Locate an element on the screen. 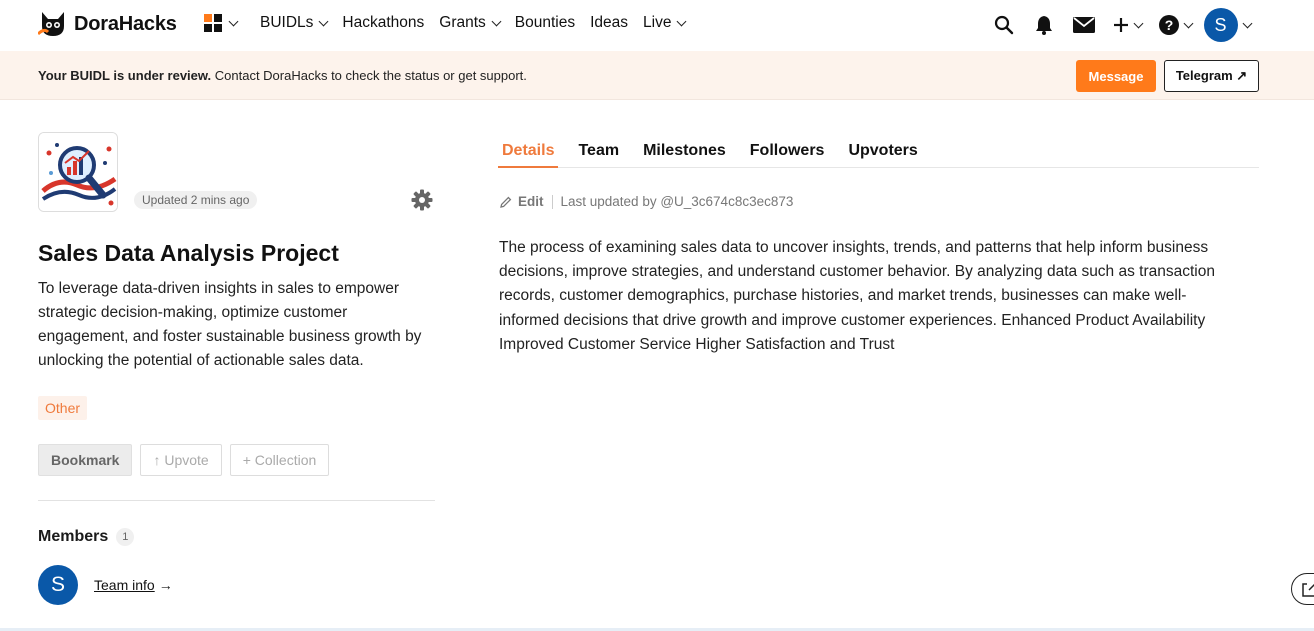  create-menu-button is located at coordinates (1127, 25).